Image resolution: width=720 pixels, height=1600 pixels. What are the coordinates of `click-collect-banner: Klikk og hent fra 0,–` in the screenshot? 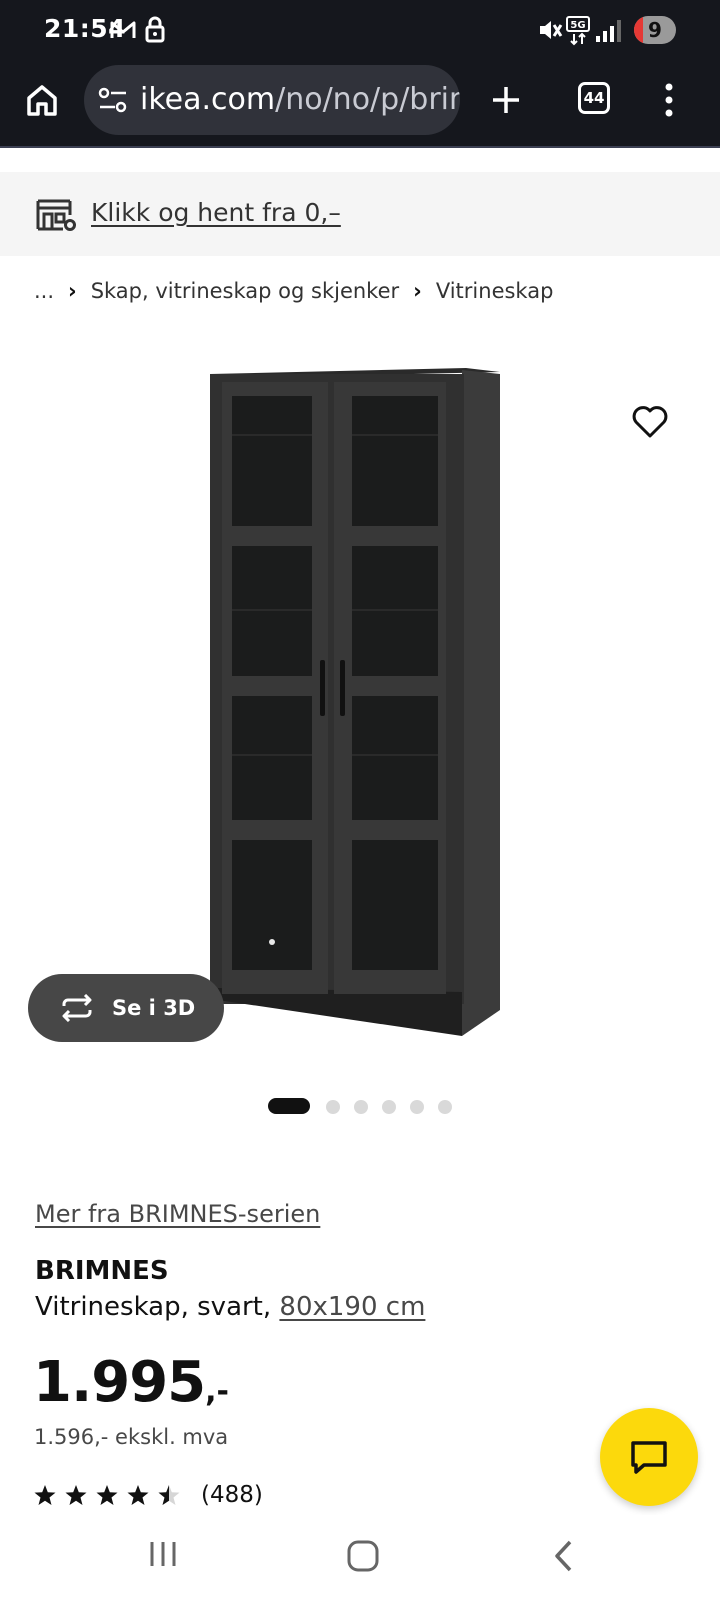 It's located at (360, 214).